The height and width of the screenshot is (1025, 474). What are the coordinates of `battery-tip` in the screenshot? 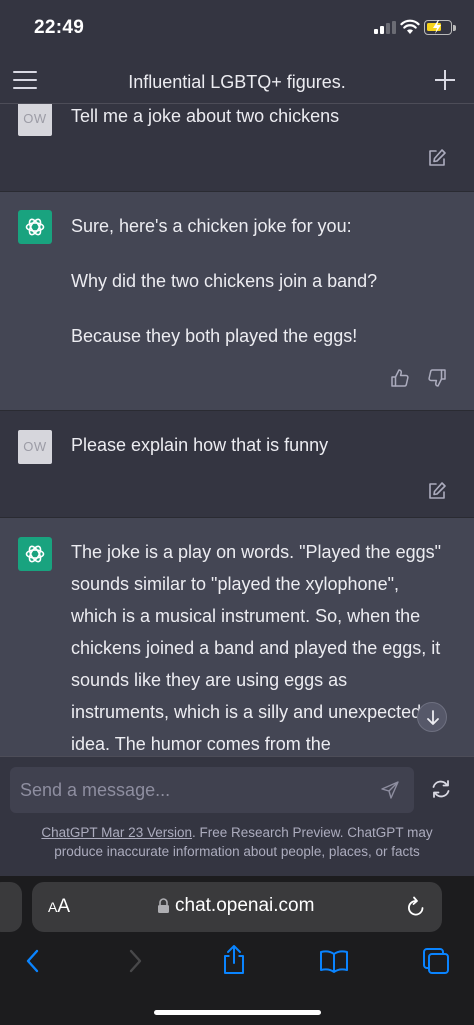 It's located at (454, 28).